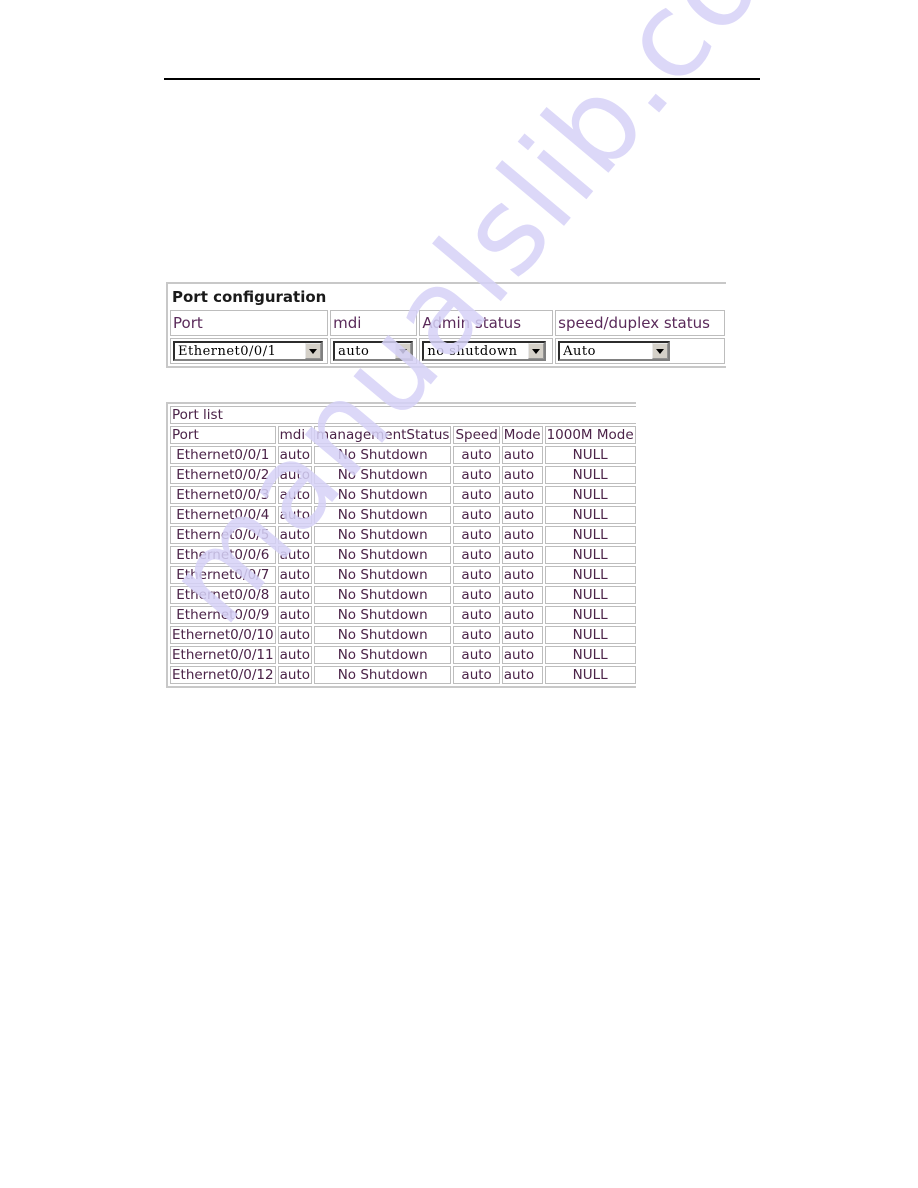  I want to click on port-select: Ethernet0/0/1, so click(248, 351).